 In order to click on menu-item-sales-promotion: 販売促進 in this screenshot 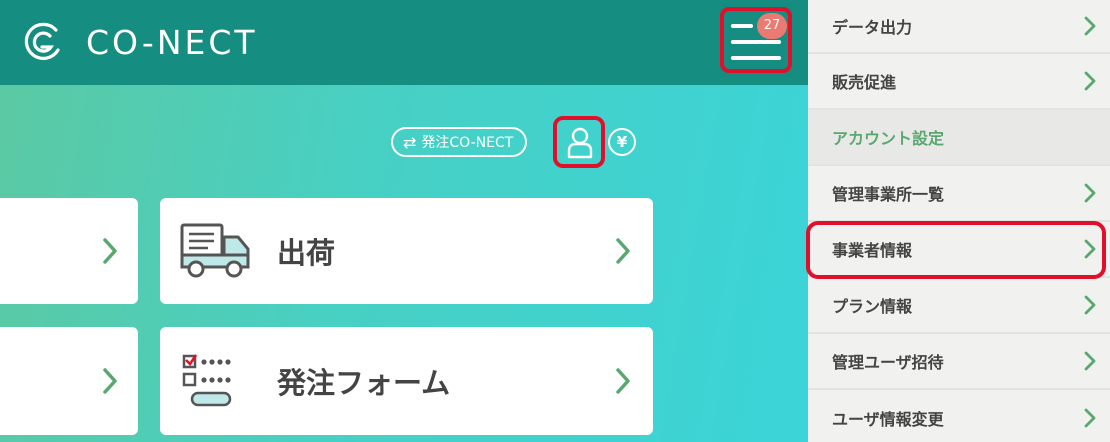, I will do `click(959, 82)`.